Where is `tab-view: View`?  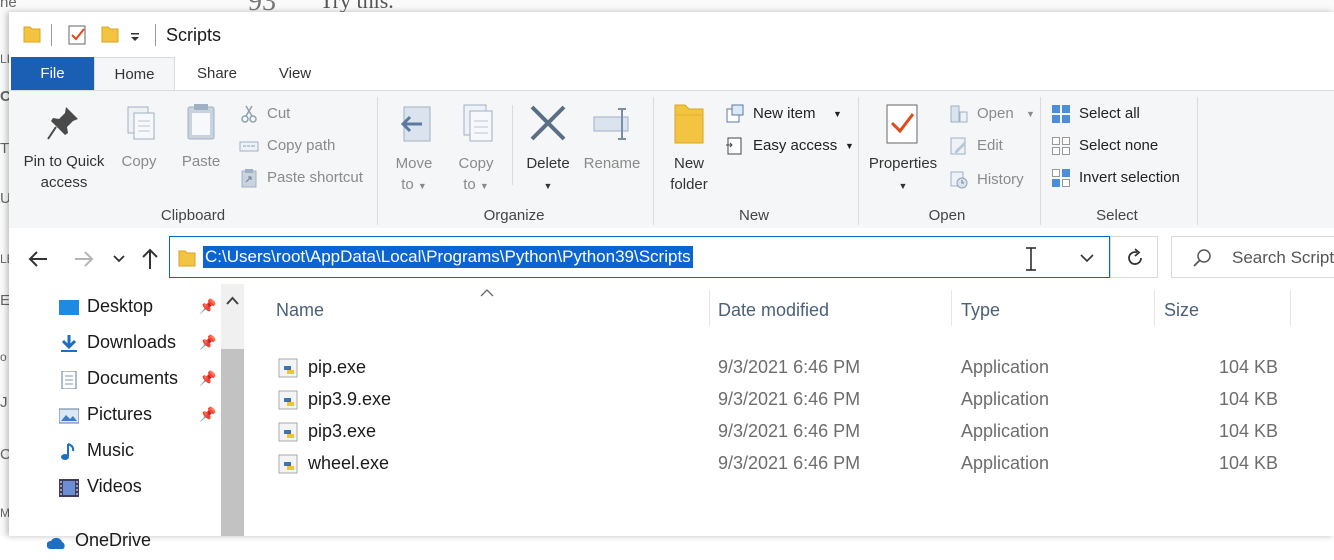
tab-view: View is located at coordinates (295, 73).